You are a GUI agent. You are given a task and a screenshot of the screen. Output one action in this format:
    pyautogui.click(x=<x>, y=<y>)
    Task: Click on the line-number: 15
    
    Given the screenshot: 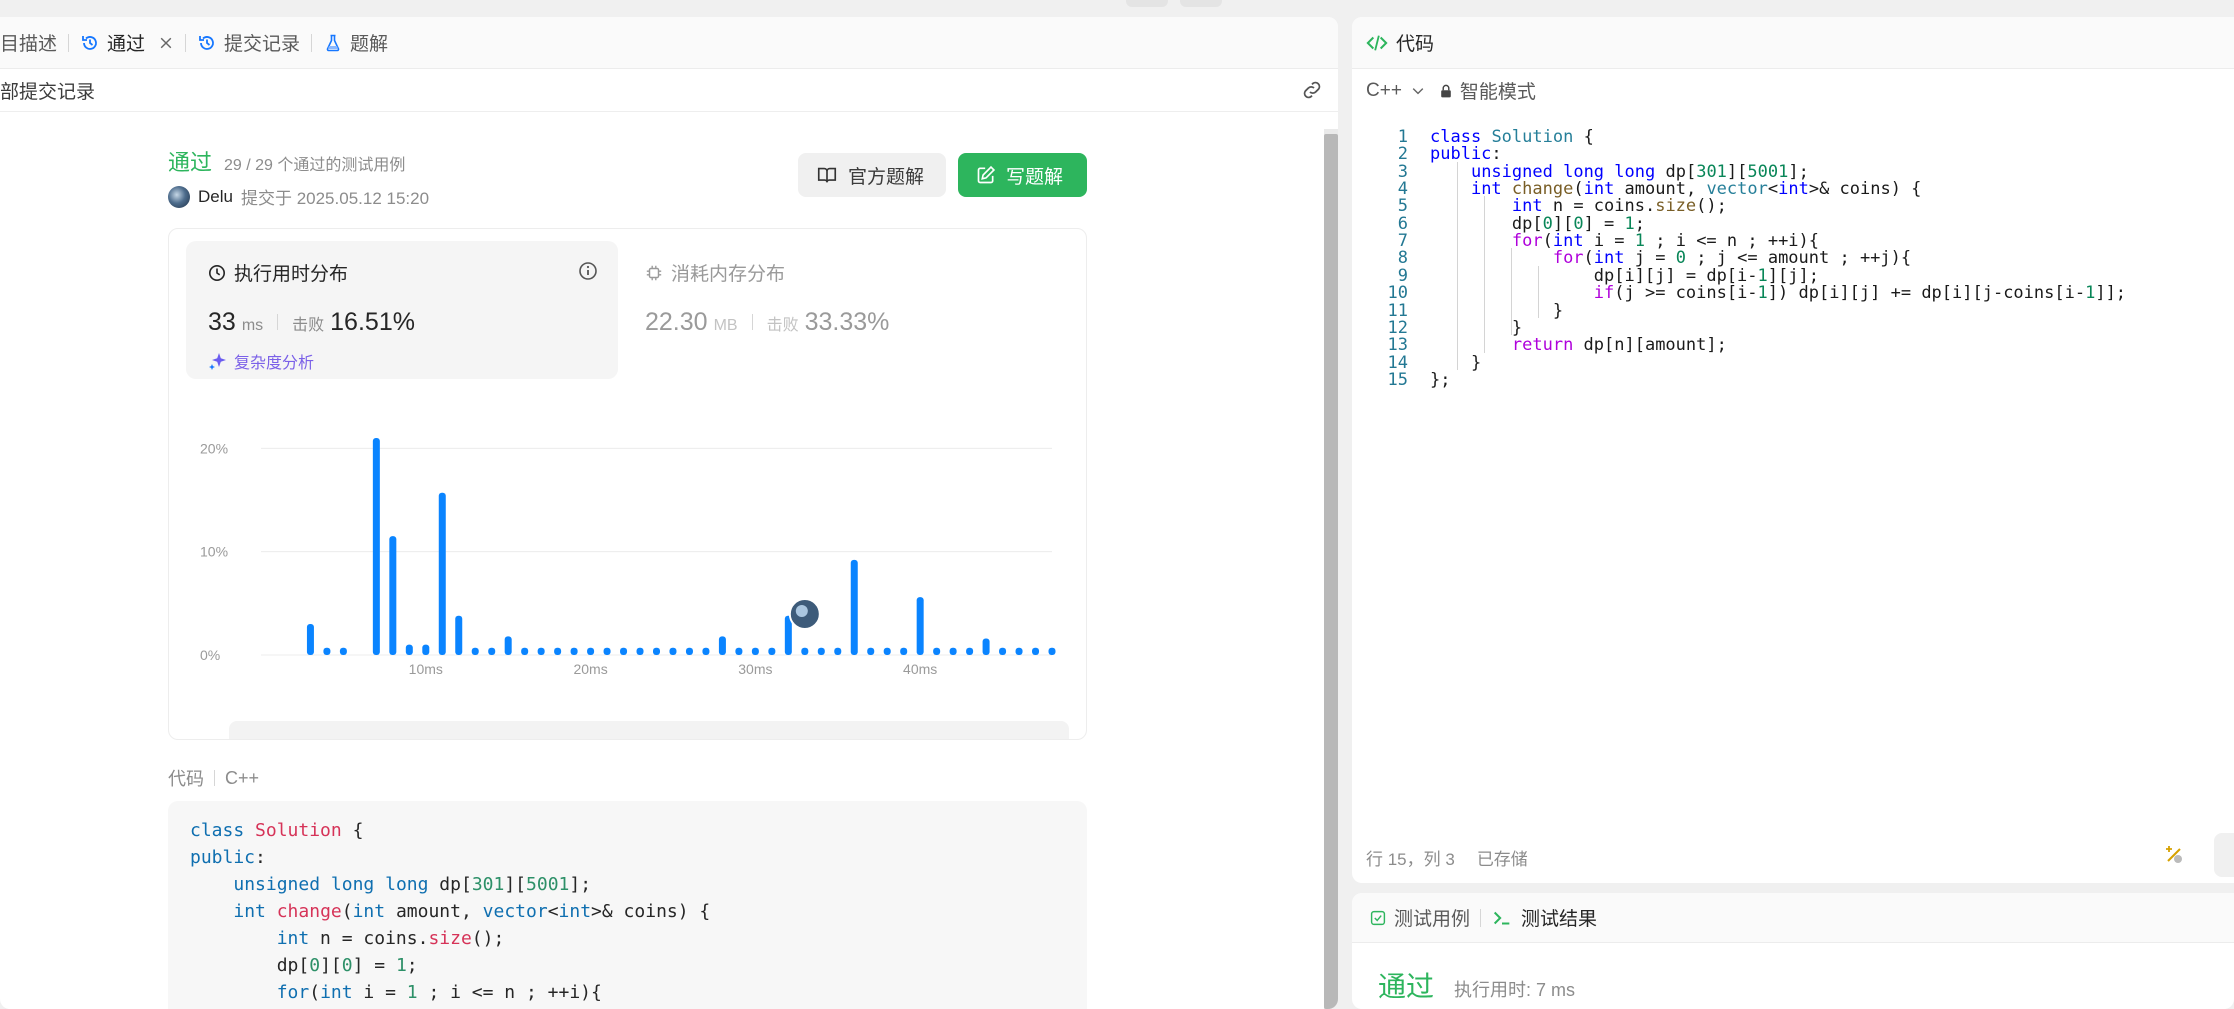 What is the action you would take?
    pyautogui.click(x=1397, y=379)
    